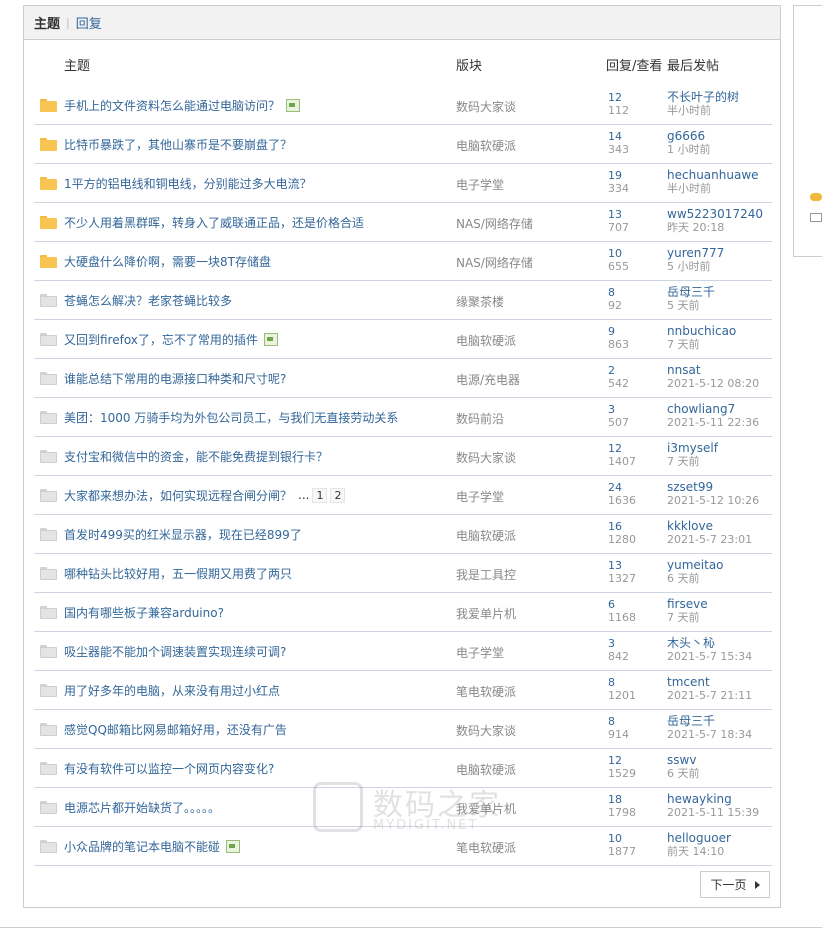  I want to click on forum-link: 缘聚茶楼, so click(480, 301).